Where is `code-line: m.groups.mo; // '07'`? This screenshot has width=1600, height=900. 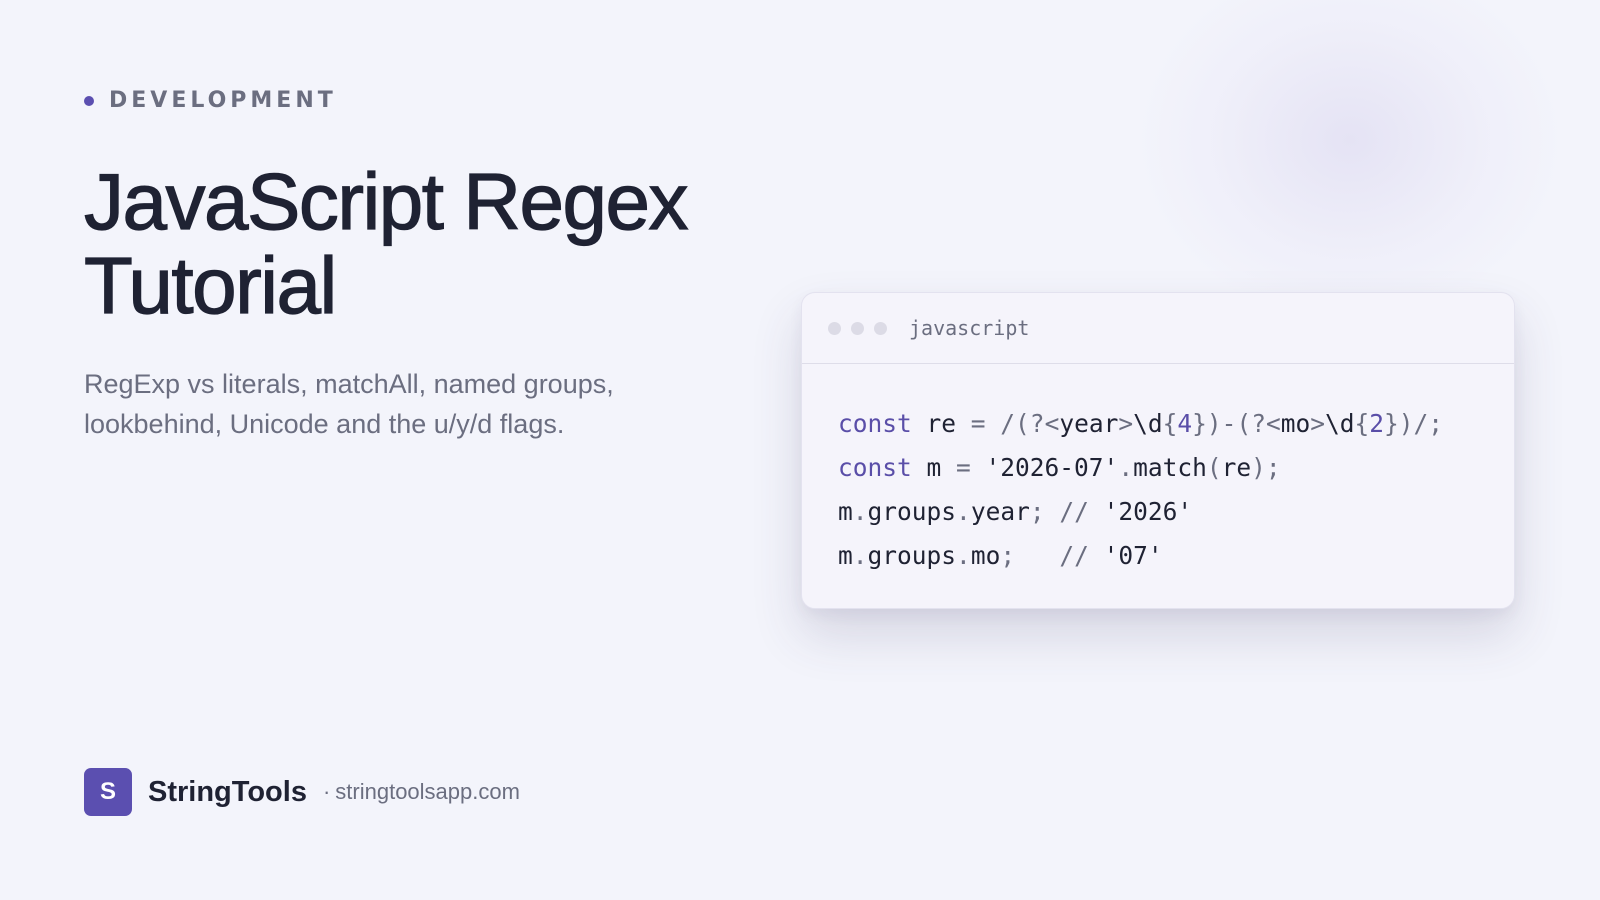 code-line: m.groups.mo; // '07' is located at coordinates (1176, 556).